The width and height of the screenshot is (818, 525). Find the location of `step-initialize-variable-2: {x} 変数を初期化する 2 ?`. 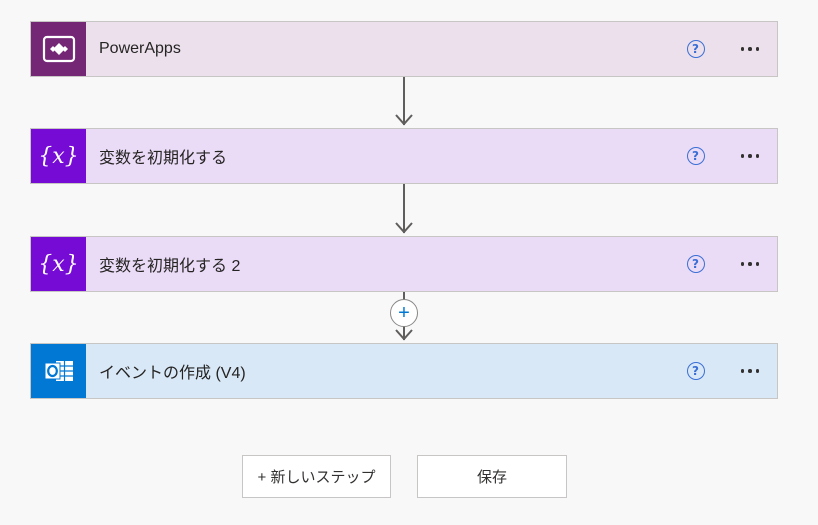

step-initialize-variable-2: {x} 変数を初期化する 2 ? is located at coordinates (404, 264).